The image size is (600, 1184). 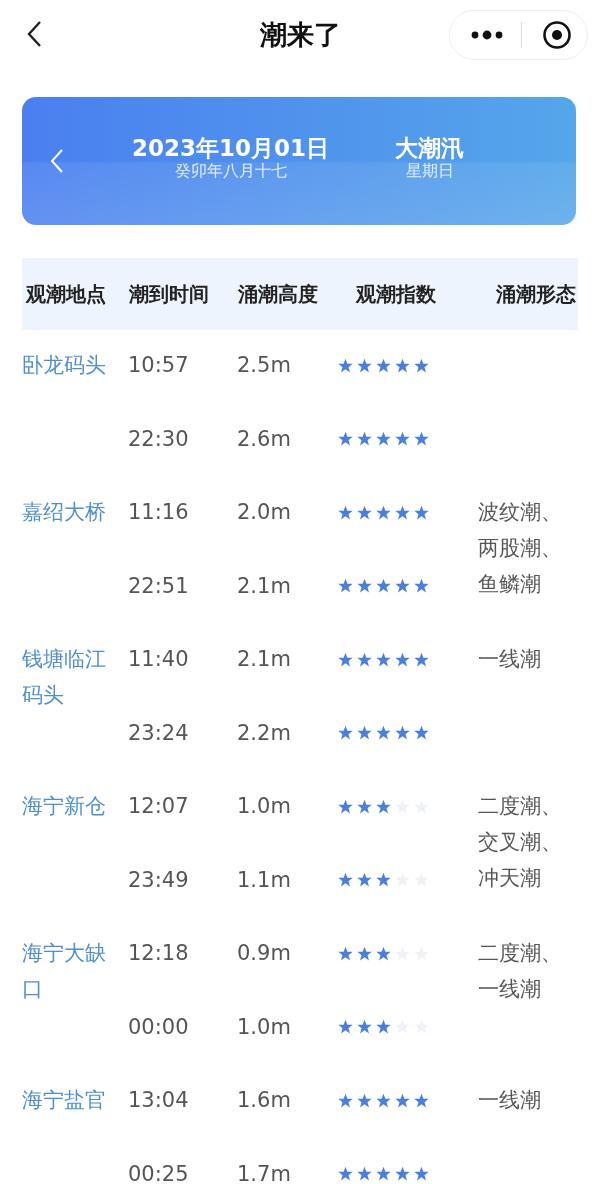 I want to click on close-target-icon, so click(x=557, y=35).